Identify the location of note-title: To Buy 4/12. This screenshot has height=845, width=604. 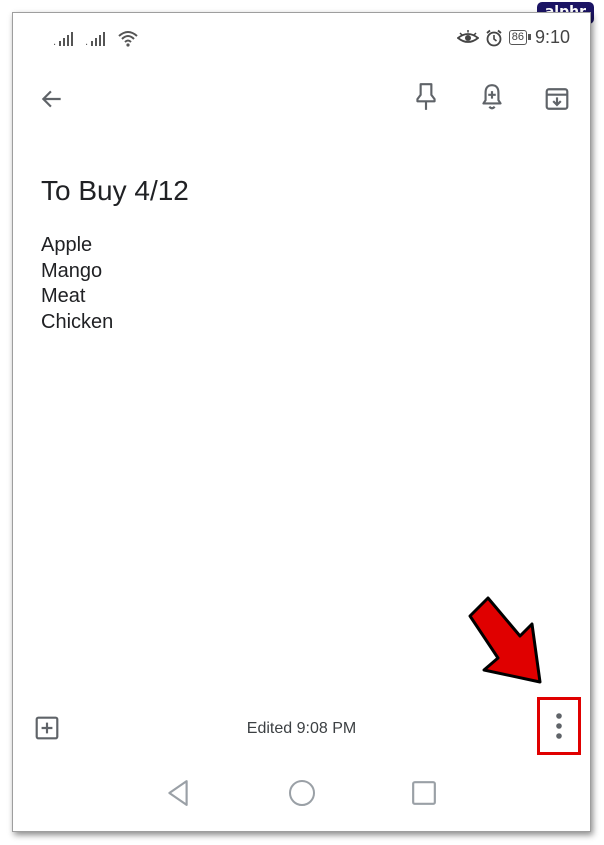
(115, 191).